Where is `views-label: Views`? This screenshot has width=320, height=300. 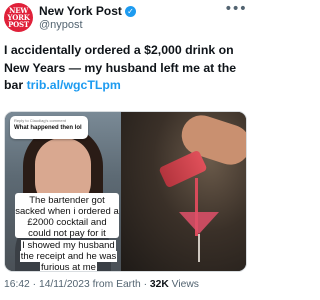
views-label: Views is located at coordinates (185, 284).